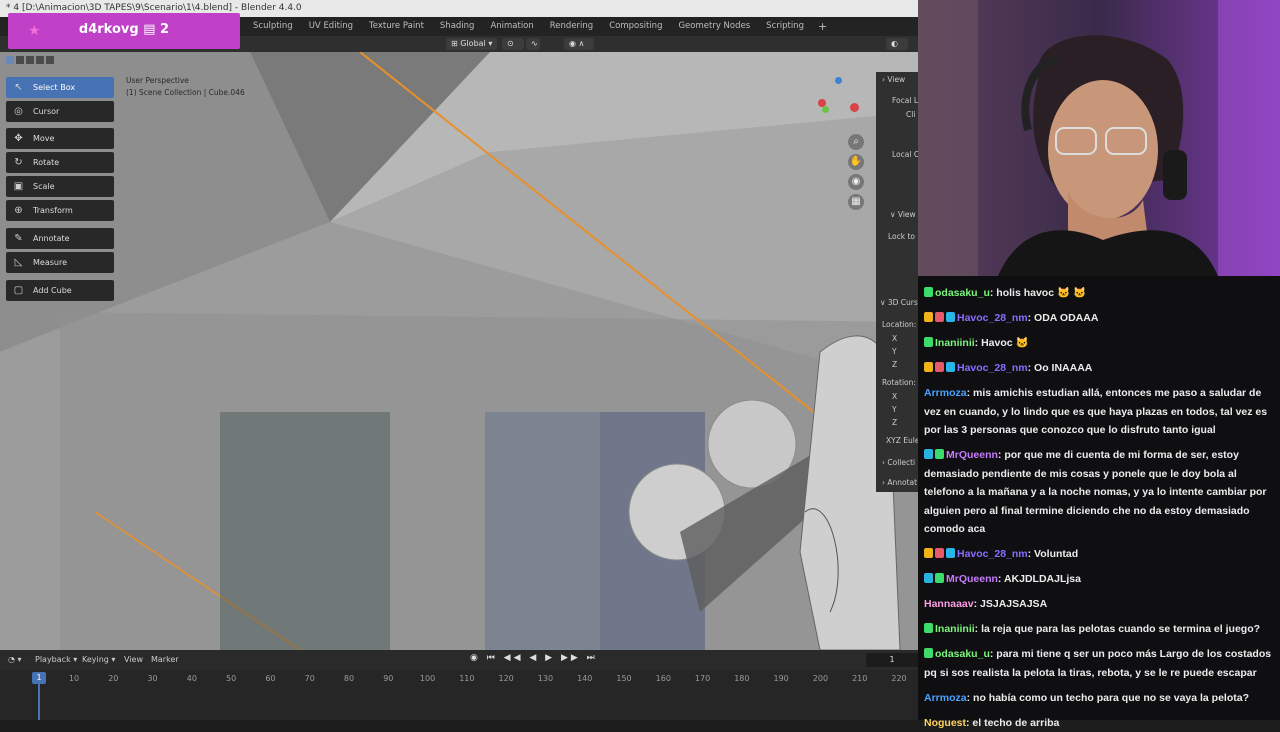  Describe the element at coordinates (1099, 604) in the screenshot. I see `chat-message: Hannaaav: JSJAJSAJSA` at that location.